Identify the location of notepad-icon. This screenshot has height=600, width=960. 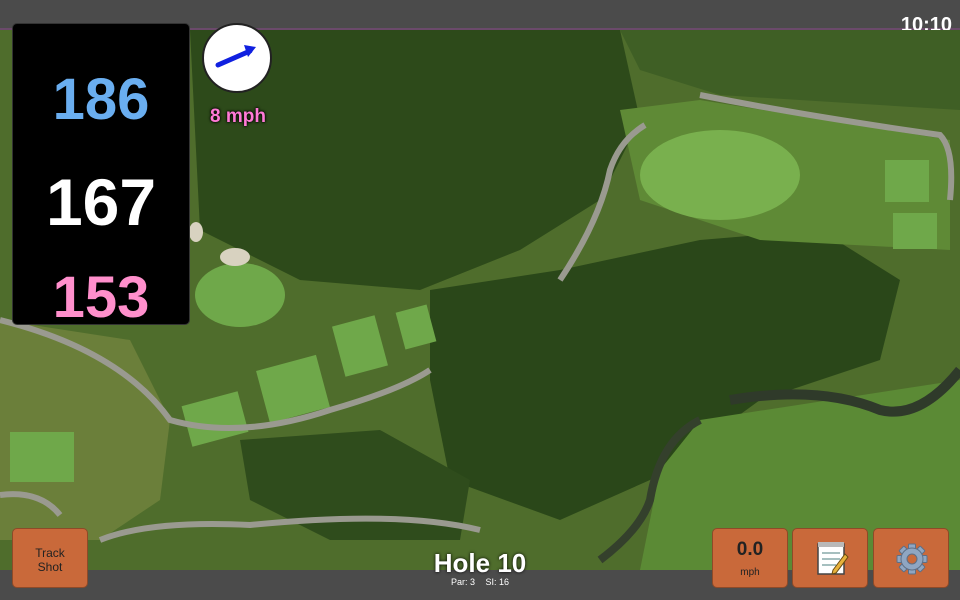
(833, 558).